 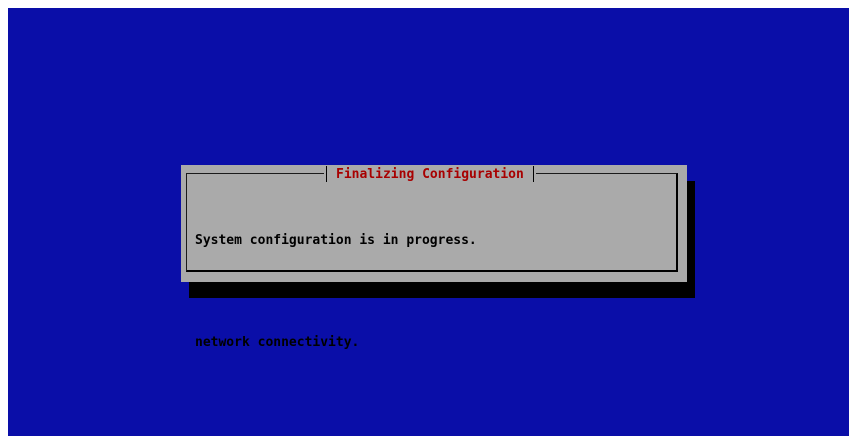 I want to click on dialog-title-bar: Finalizing Configuration, so click(x=430, y=174).